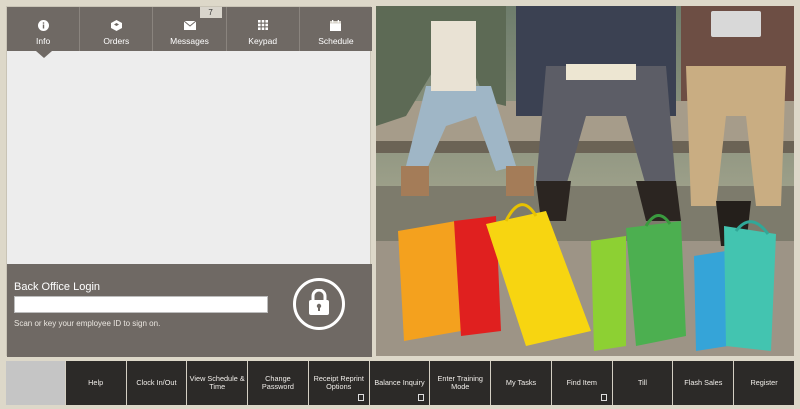  I want to click on messages-count-badge: 7, so click(210, 12).